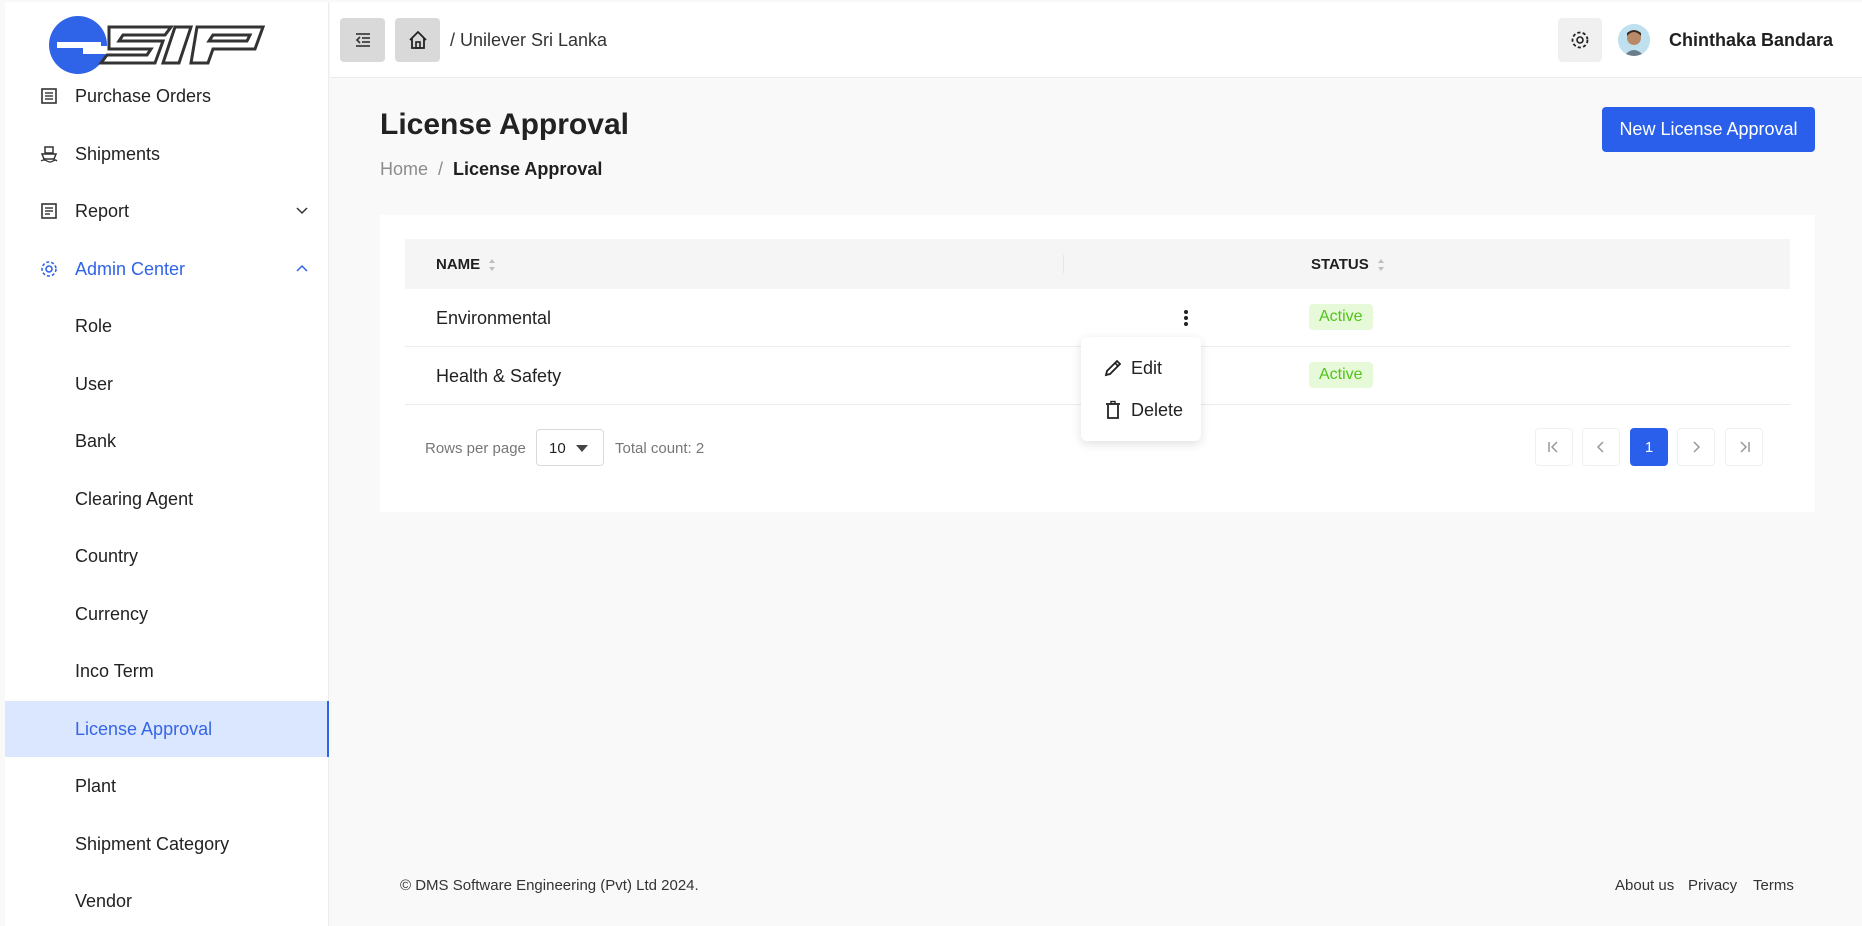  Describe the element at coordinates (1157, 409) in the screenshot. I see `menu-item-label: Delete` at that location.